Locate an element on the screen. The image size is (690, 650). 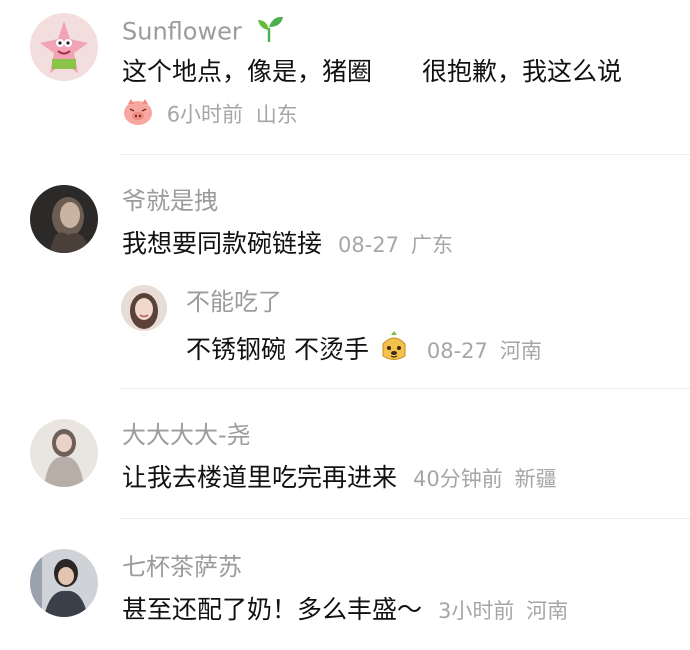
reply-username: 不能吃了 is located at coordinates (234, 302).